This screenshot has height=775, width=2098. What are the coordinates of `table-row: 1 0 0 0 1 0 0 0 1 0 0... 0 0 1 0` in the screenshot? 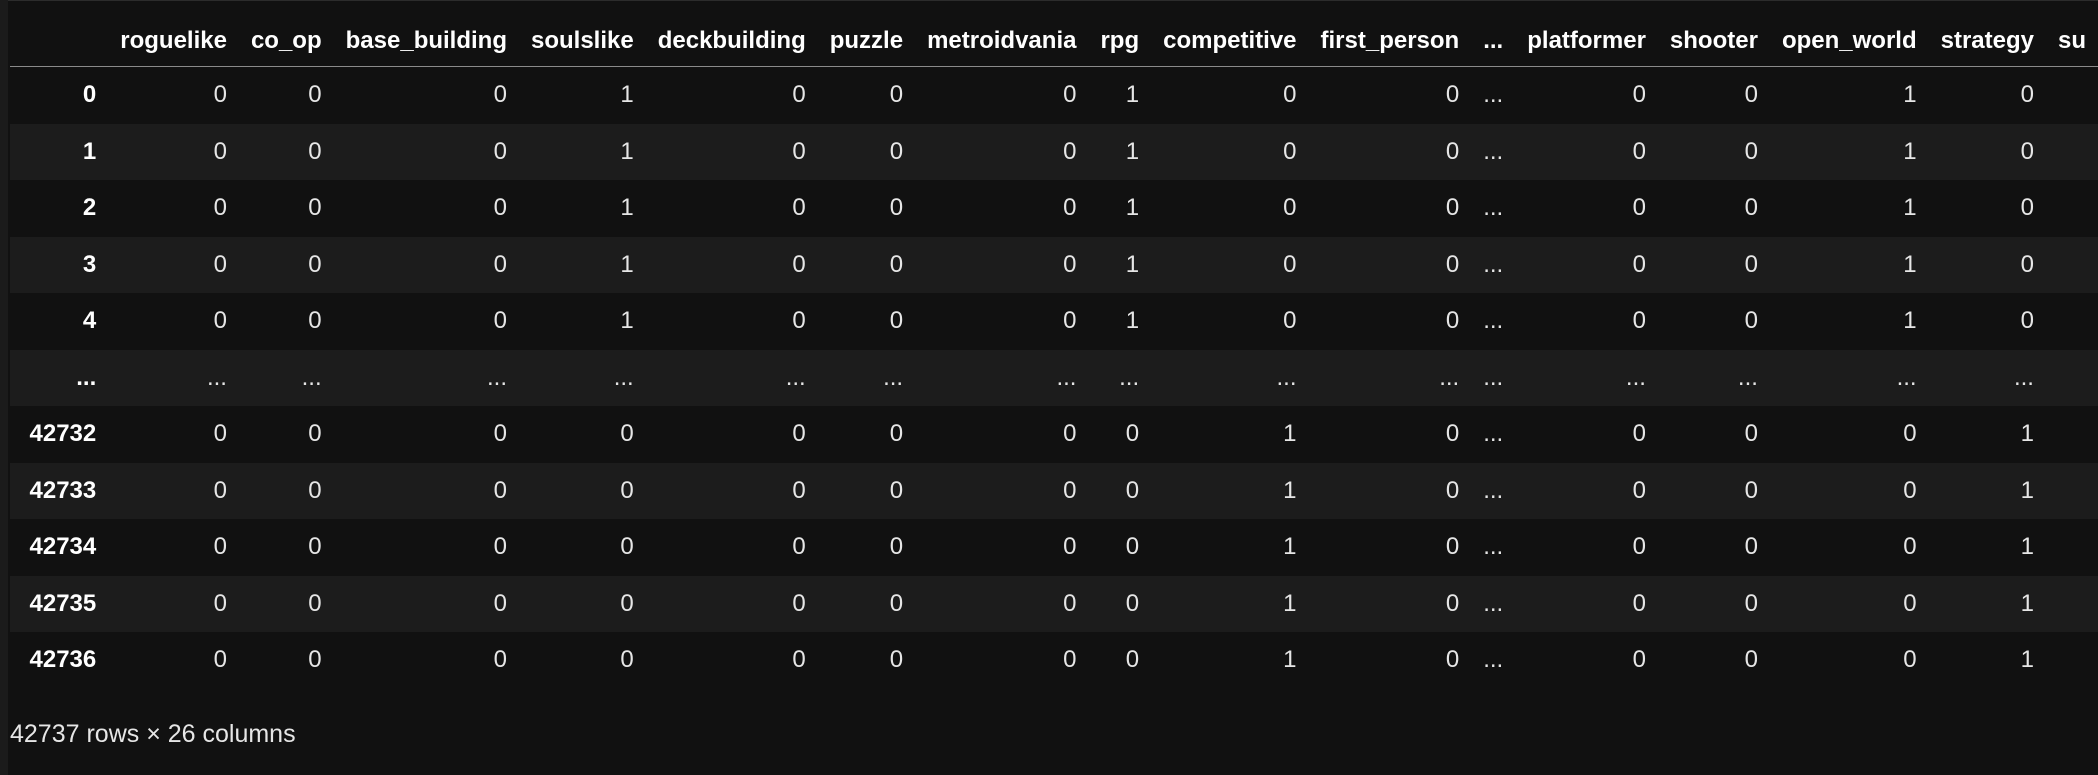 It's located at (1054, 152).